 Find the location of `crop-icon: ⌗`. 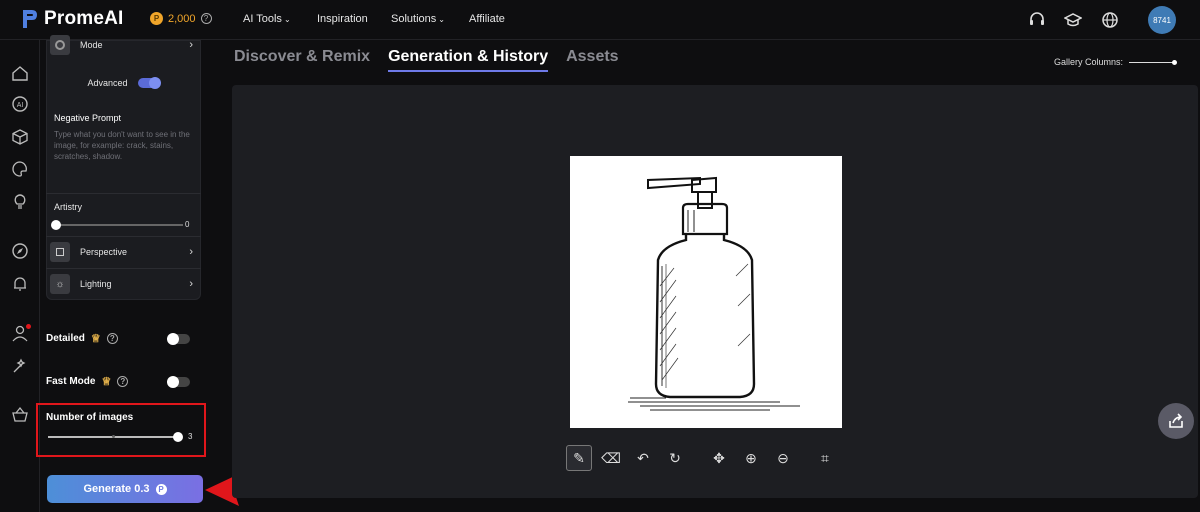

crop-icon: ⌗ is located at coordinates (825, 458).